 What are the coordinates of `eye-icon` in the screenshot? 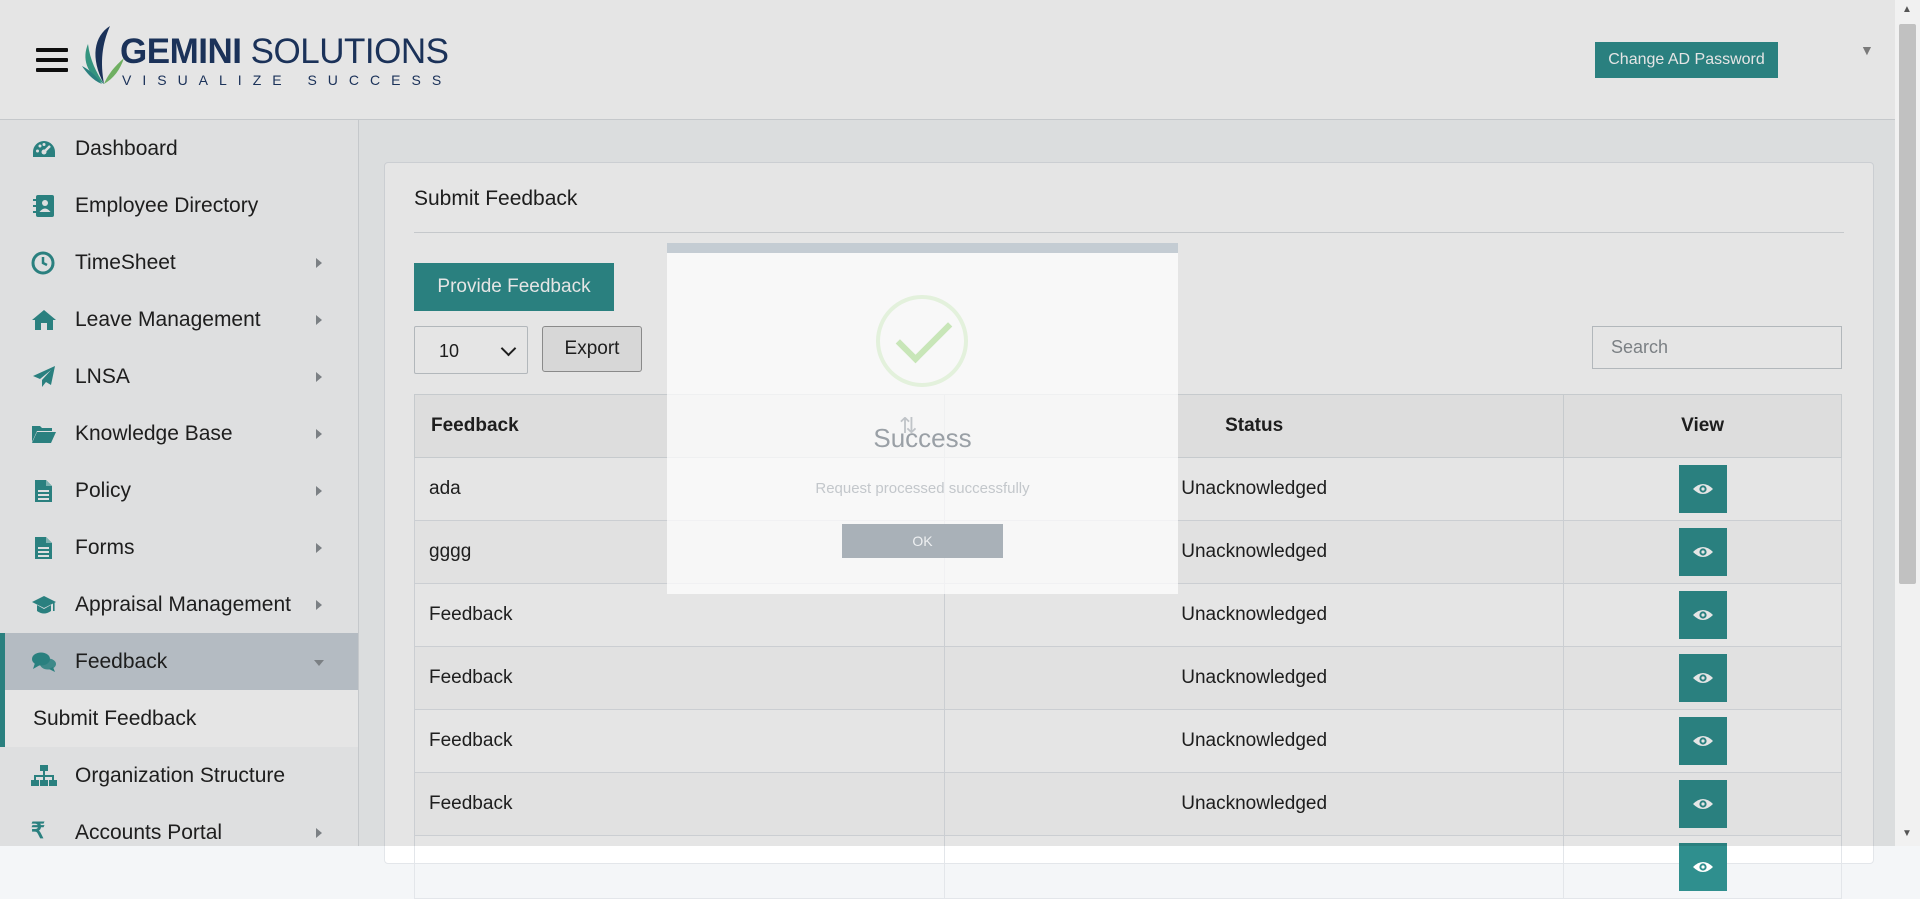 It's located at (1702, 867).